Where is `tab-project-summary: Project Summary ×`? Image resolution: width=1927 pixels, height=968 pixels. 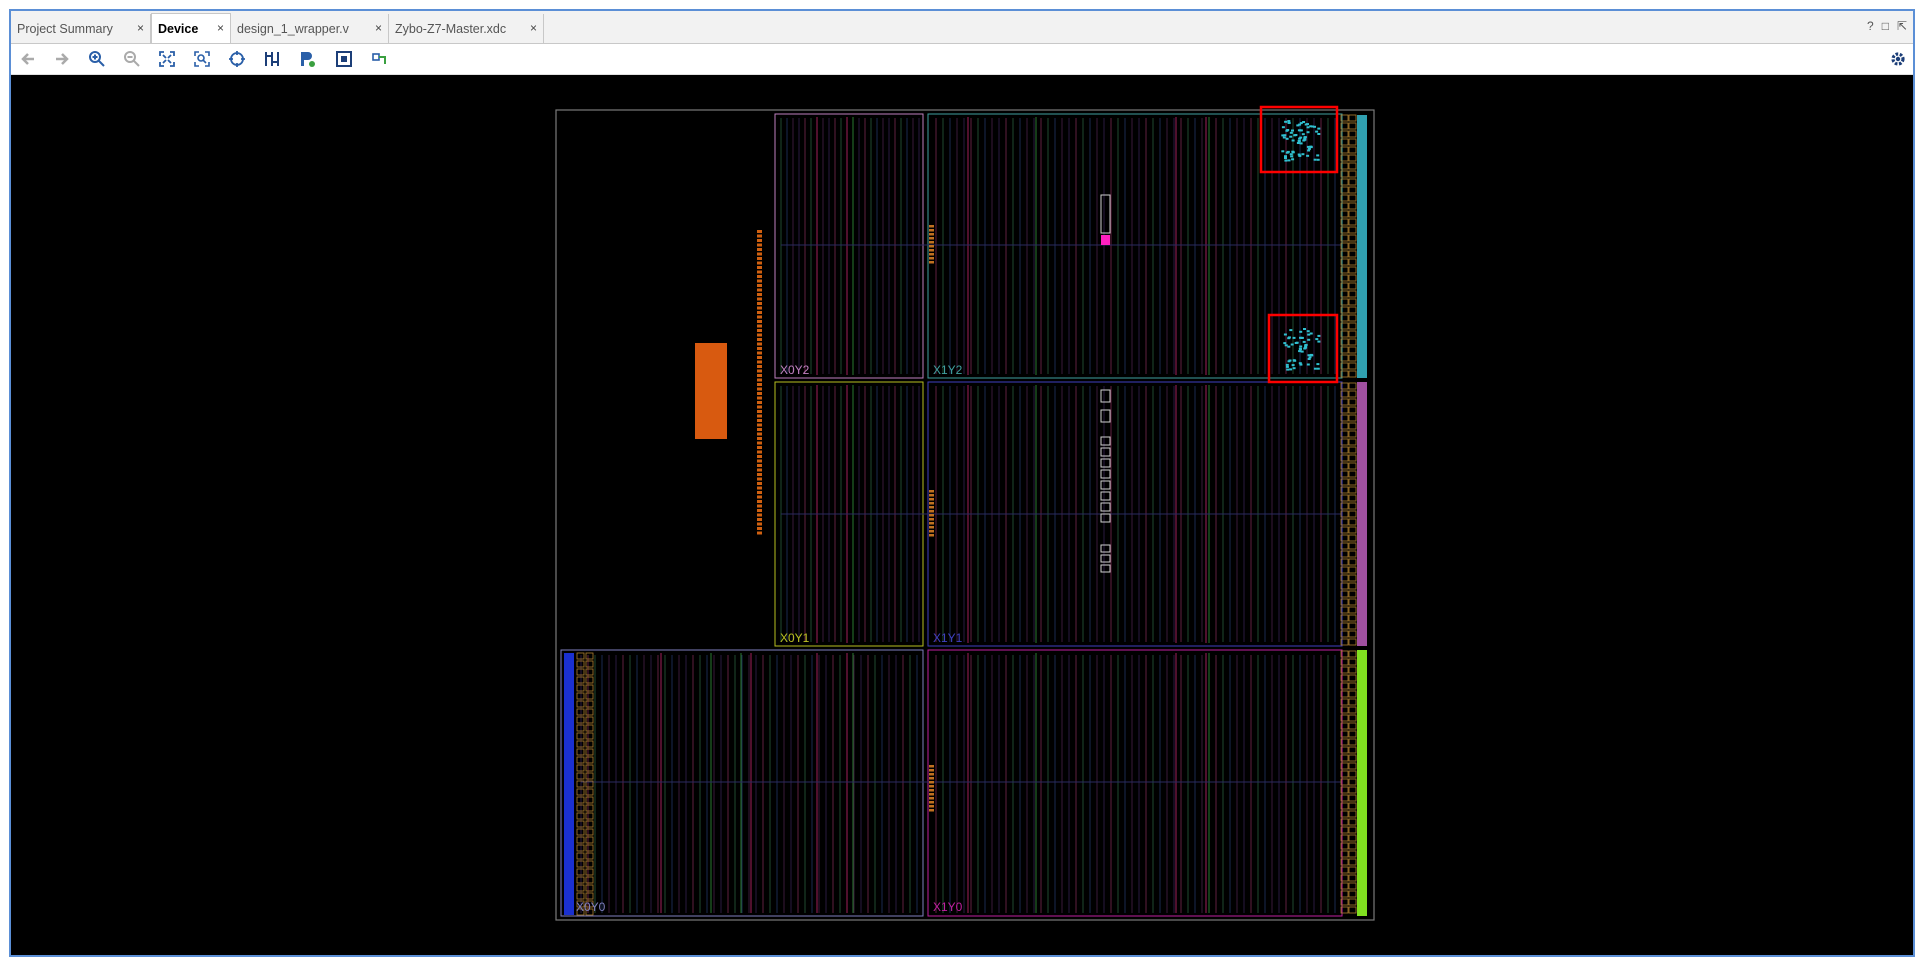
tab-project-summary: Project Summary × is located at coordinates (81, 28).